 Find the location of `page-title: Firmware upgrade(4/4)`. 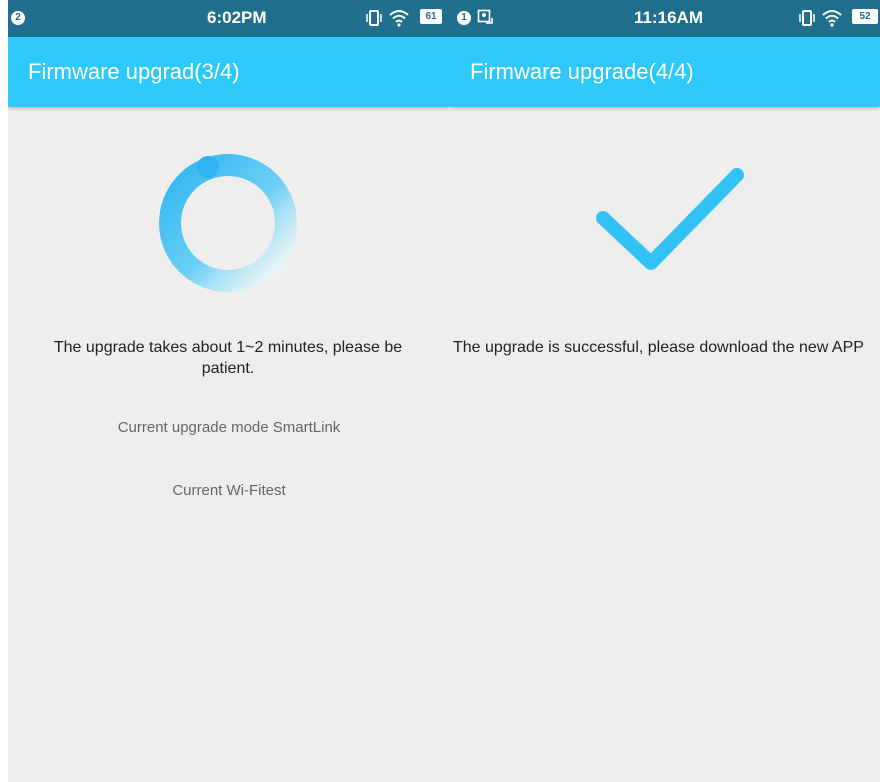

page-title: Firmware upgrade(4/4) is located at coordinates (582, 71).